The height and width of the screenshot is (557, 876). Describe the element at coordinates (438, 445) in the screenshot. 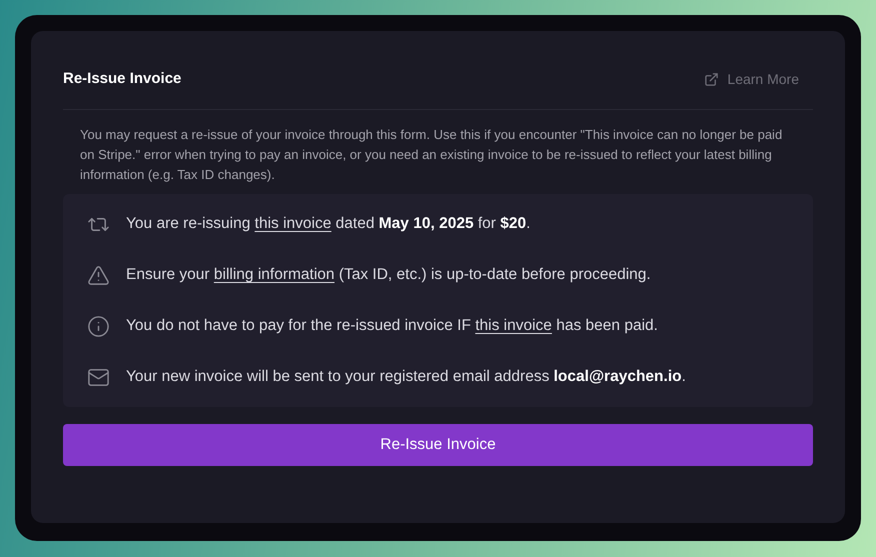

I see `reissue-button: Re-Issue Invoice` at that location.